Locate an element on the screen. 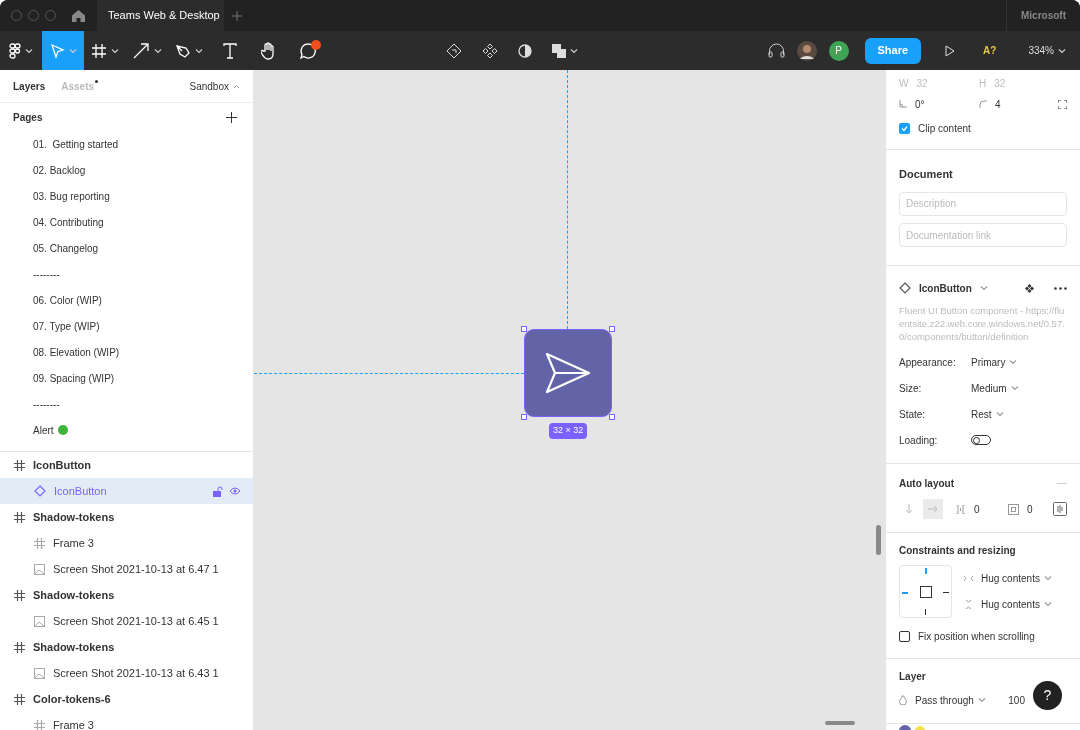 The height and width of the screenshot is (730, 1080). size-label: 32 × 32 is located at coordinates (568, 431).